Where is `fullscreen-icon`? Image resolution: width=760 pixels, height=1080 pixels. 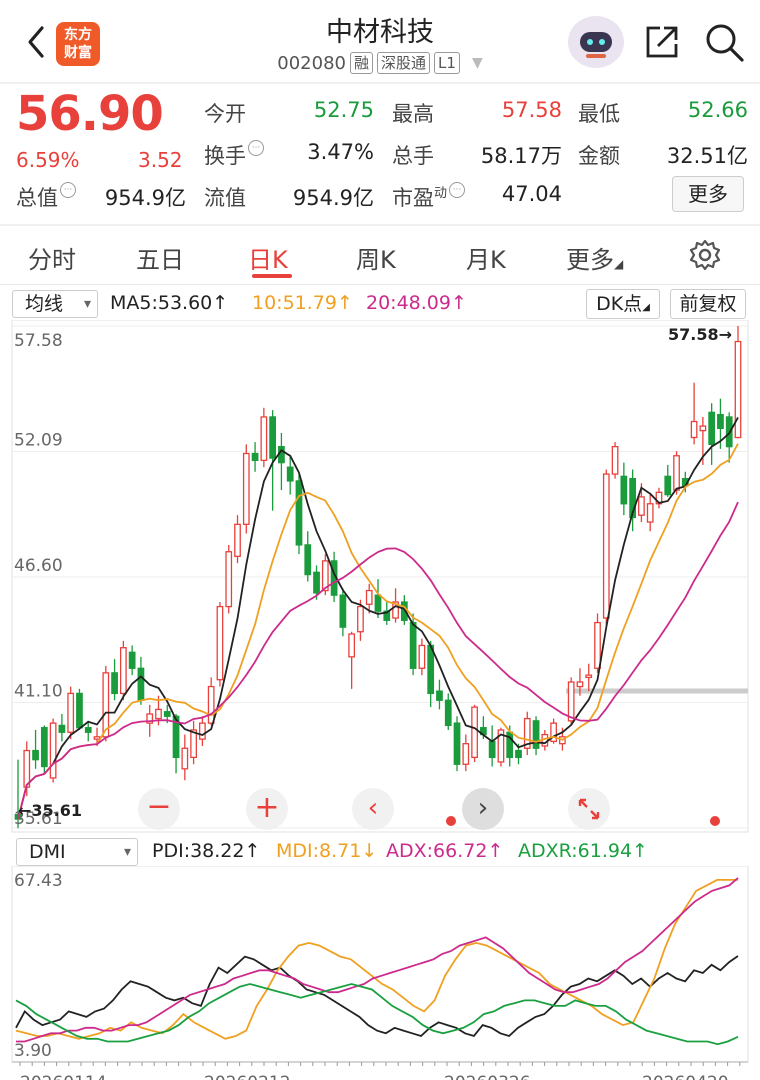
fullscreen-icon is located at coordinates (589, 809).